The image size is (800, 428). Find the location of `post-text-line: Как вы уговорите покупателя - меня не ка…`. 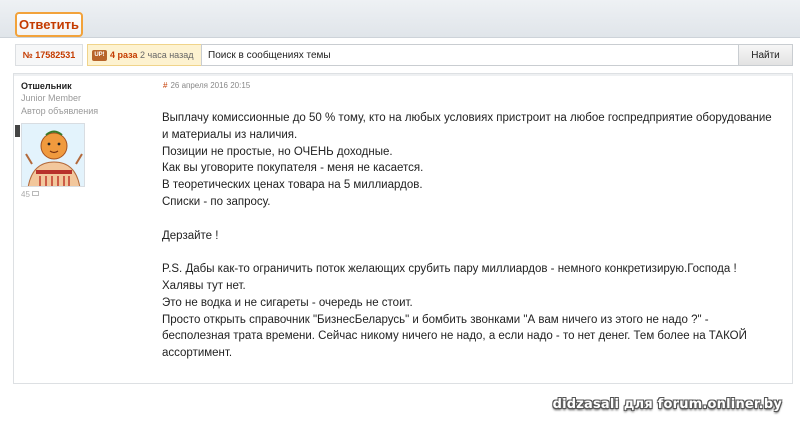

post-text-line: Как вы уговорите покупателя - меня не ка… is located at coordinates (293, 168).